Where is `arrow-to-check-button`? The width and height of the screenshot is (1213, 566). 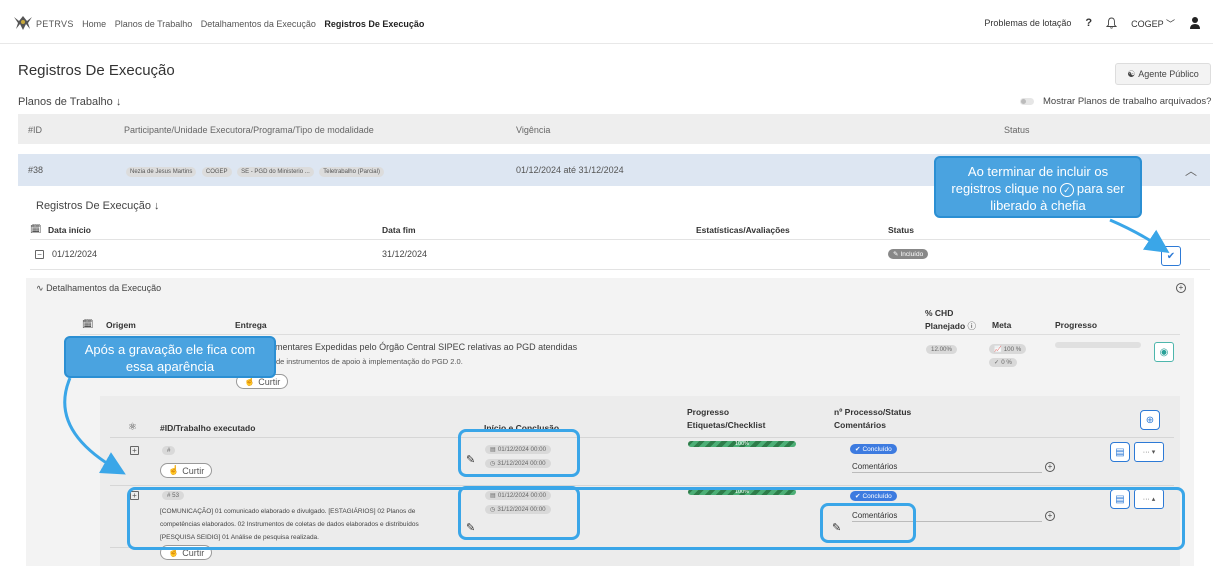
arrow-to-check-button is located at coordinates (1139, 235).